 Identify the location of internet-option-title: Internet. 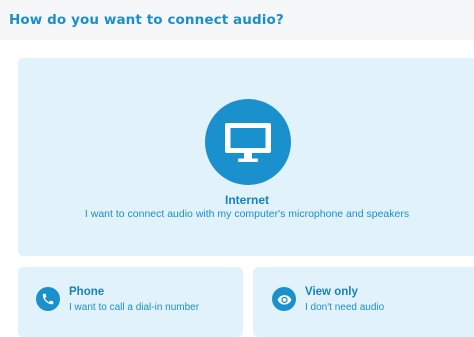
(246, 200).